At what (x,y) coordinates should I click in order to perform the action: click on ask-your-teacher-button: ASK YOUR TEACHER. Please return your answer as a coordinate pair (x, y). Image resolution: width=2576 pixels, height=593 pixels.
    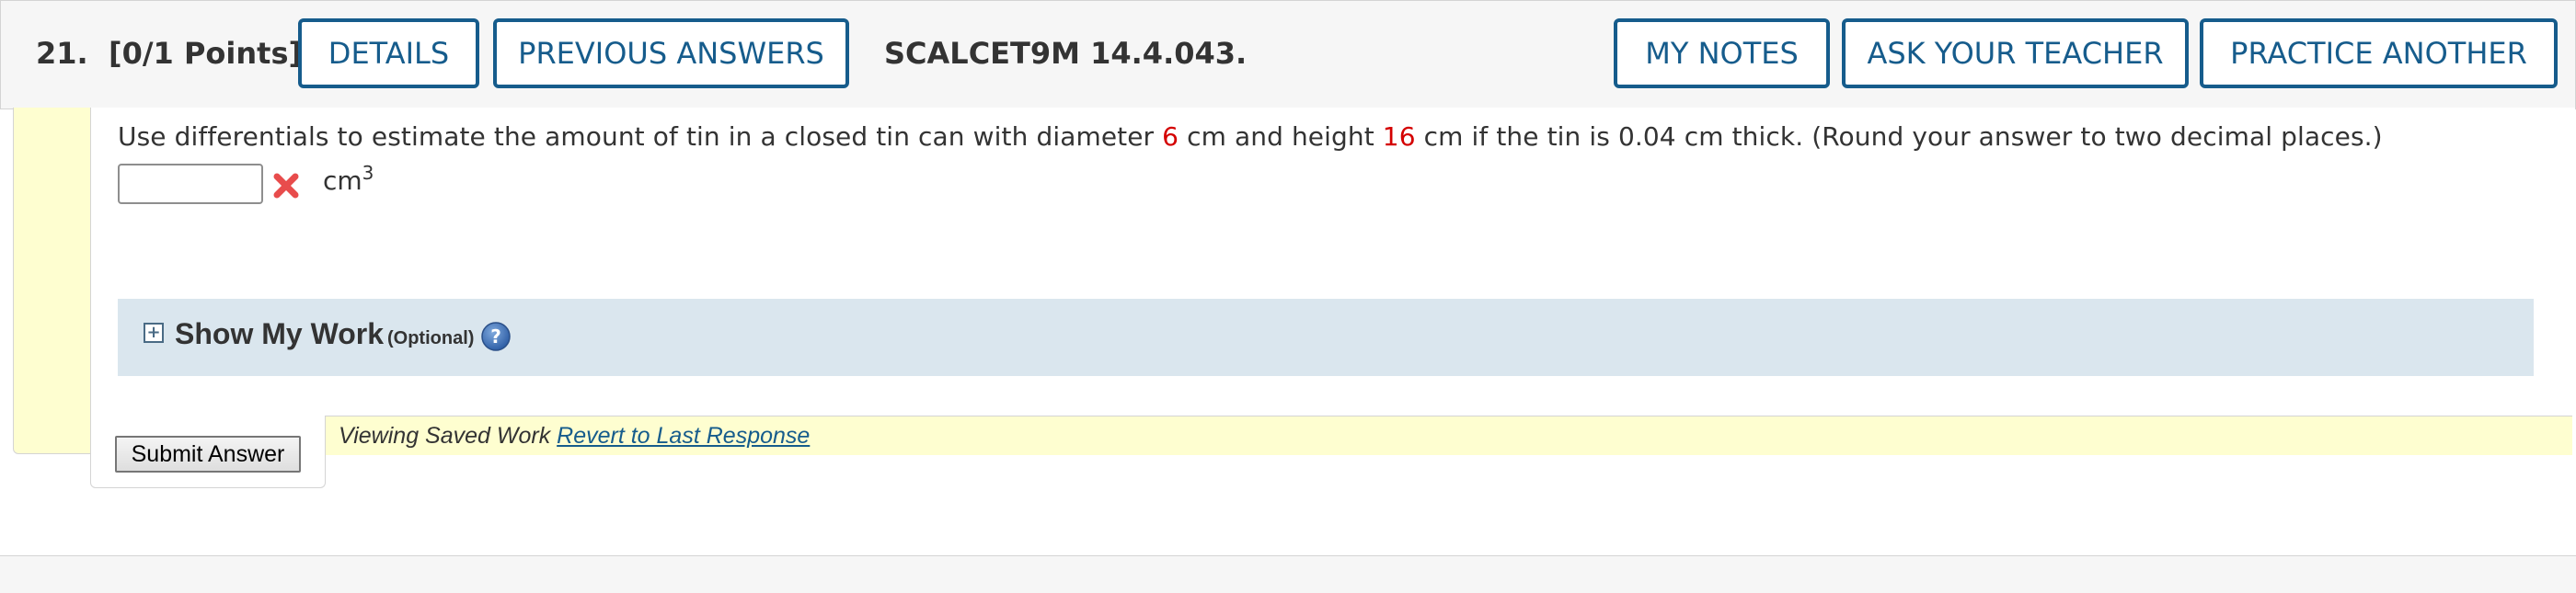
    Looking at the image, I should click on (2016, 53).